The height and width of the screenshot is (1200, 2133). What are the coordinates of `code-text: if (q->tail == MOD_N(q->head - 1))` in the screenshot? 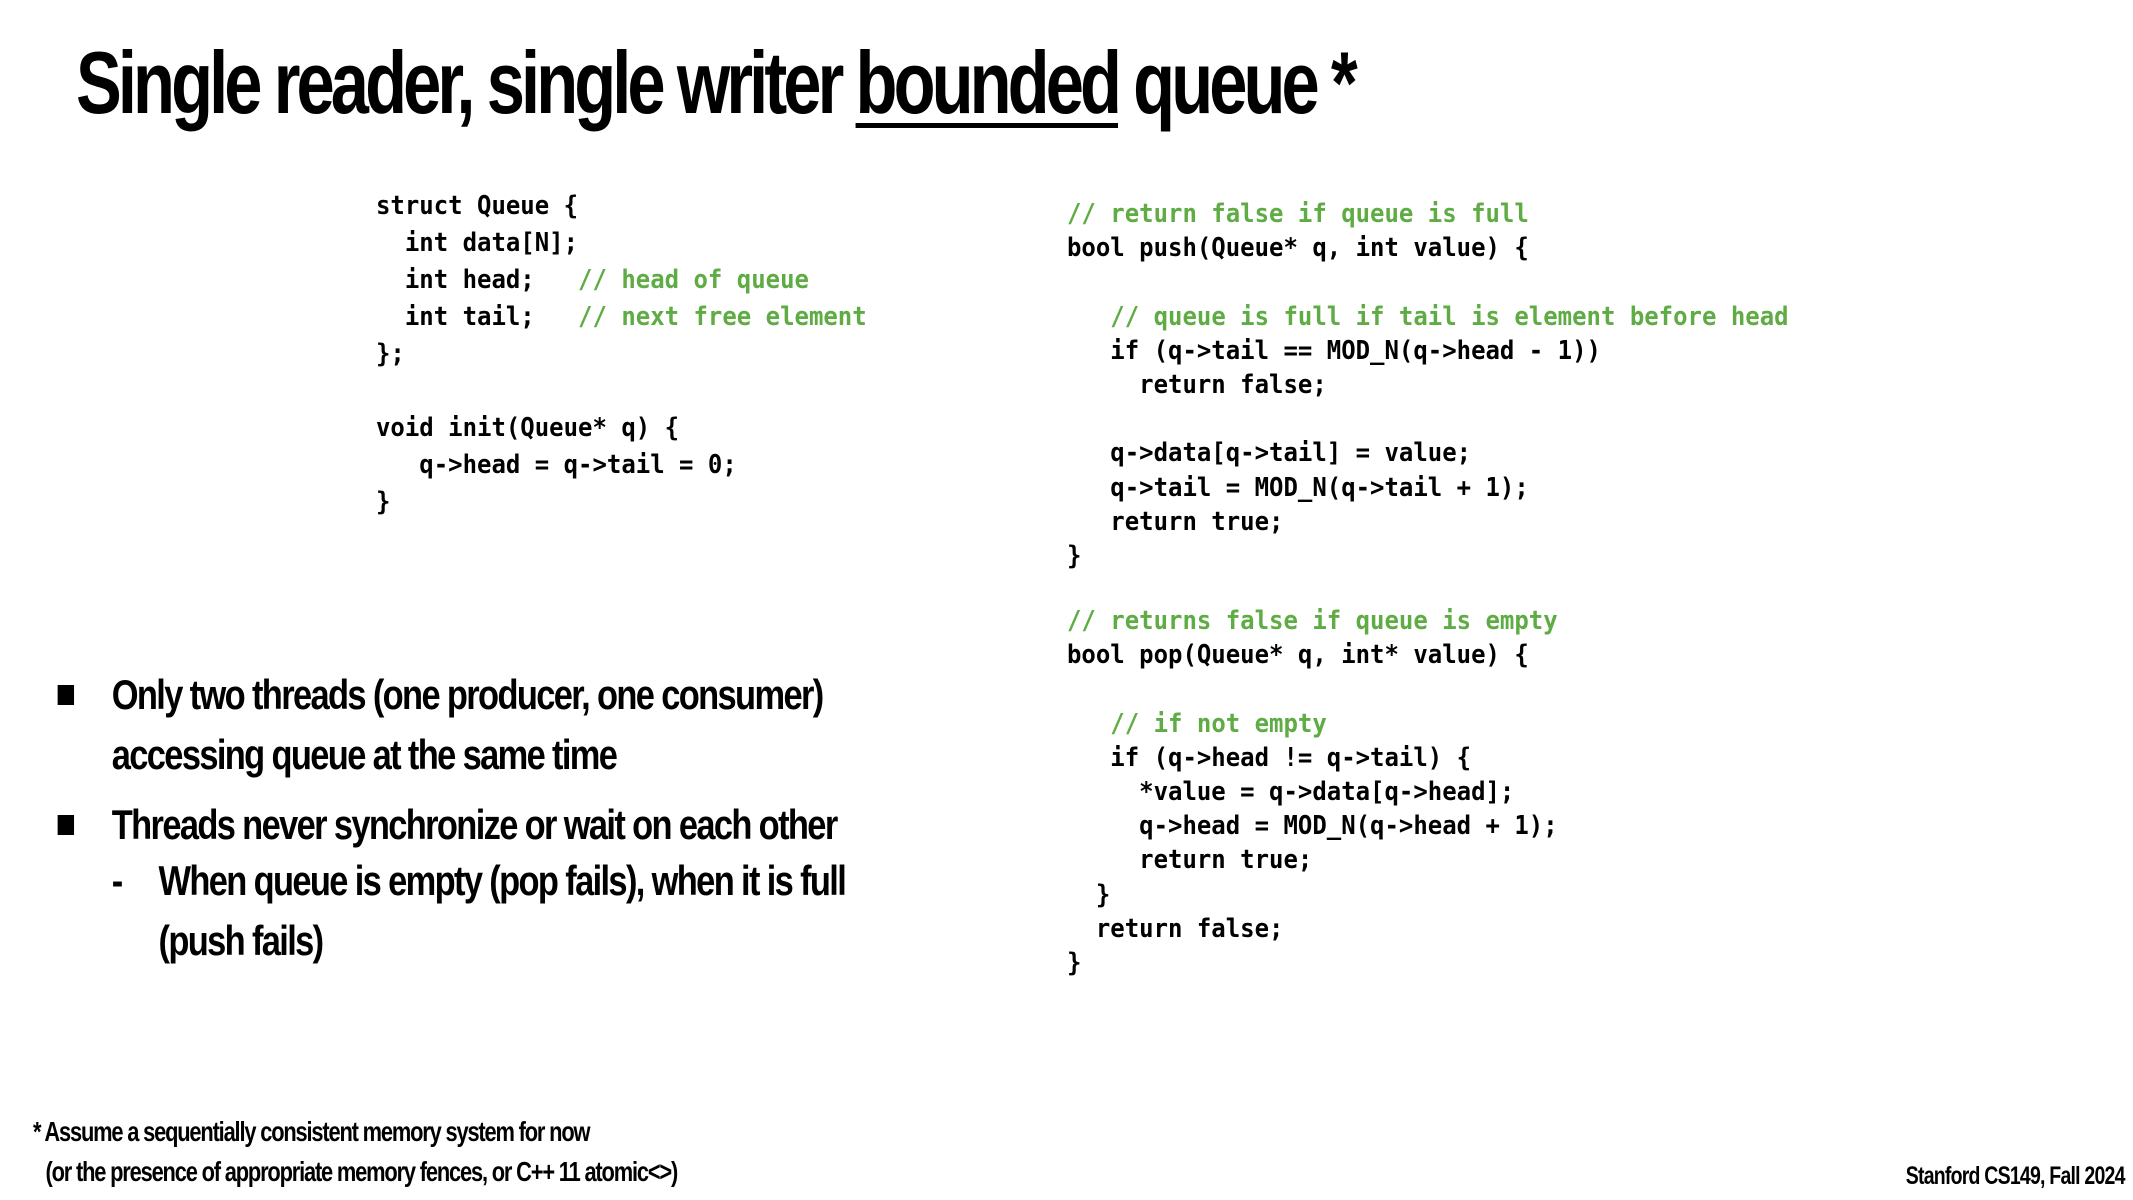 It's located at (1334, 350).